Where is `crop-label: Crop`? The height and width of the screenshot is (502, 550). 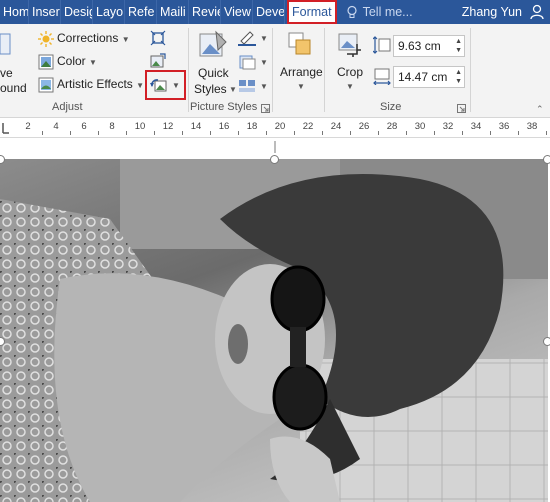
crop-label: Crop is located at coordinates (350, 72).